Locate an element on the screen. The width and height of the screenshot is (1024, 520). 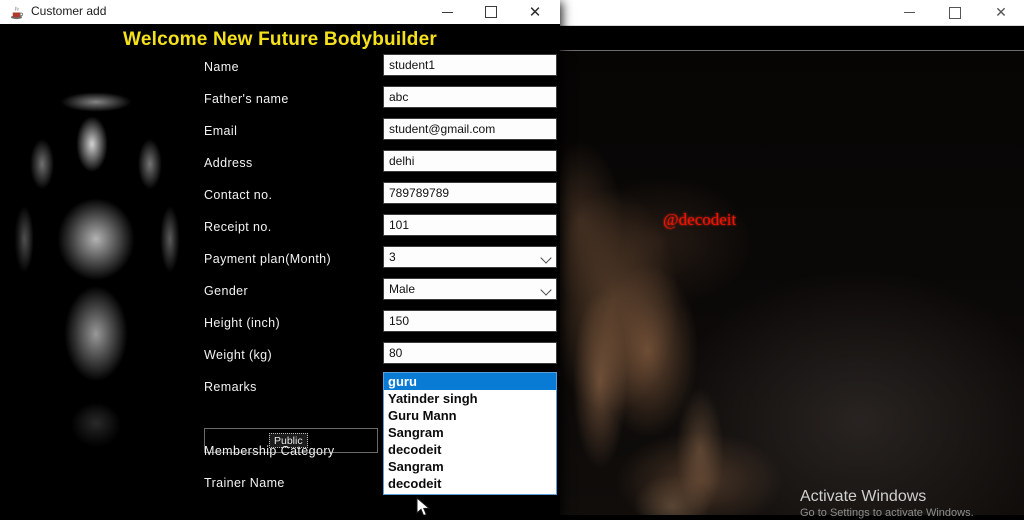
dropdown-option: Guru Mann is located at coordinates (470, 415).